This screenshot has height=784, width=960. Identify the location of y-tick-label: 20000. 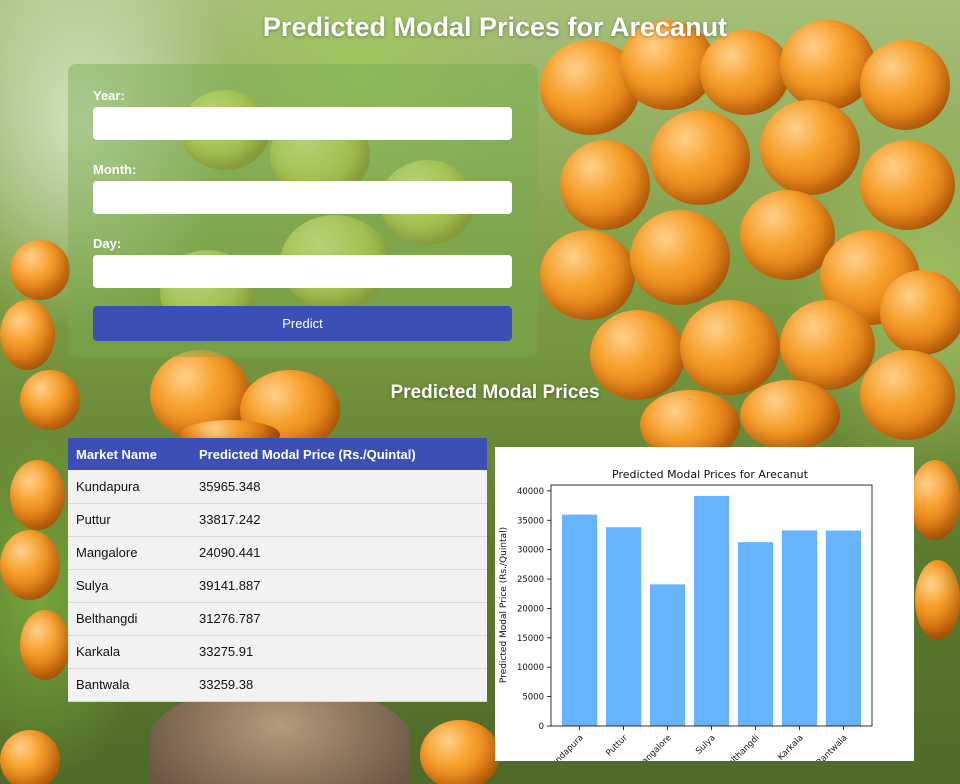
(530, 609).